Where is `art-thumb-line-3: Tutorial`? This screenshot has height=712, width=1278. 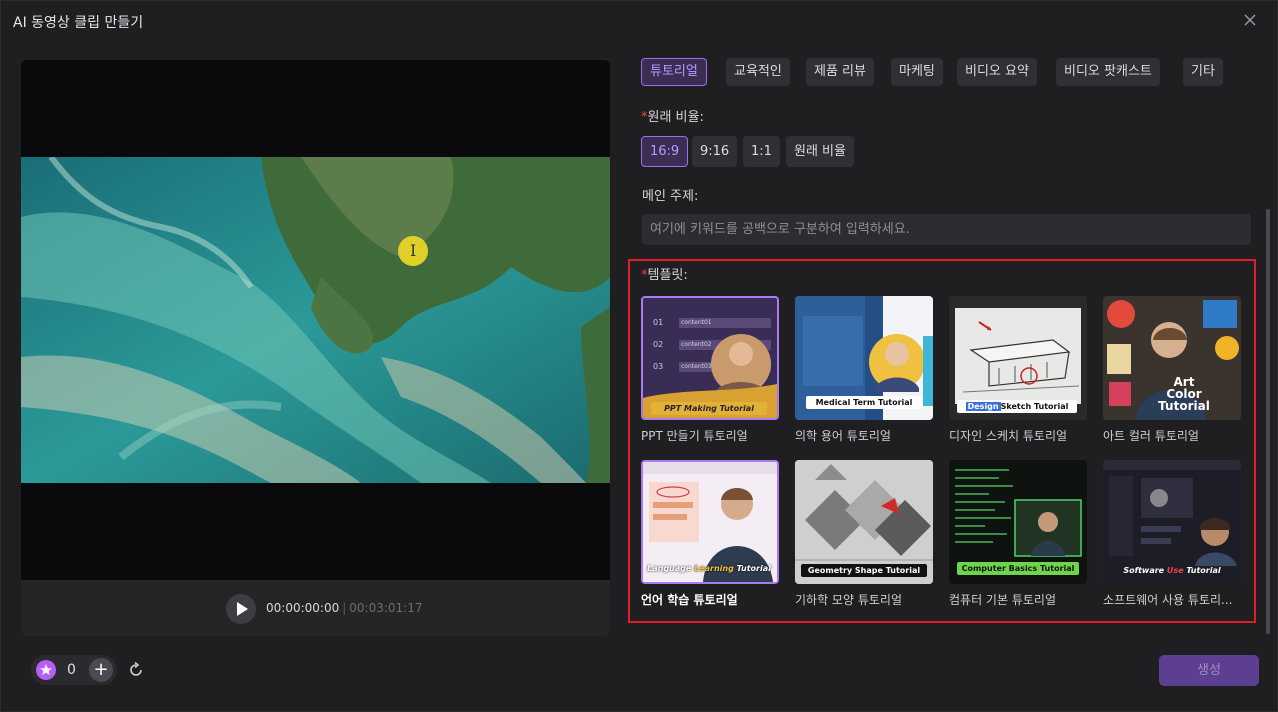
art-thumb-line-3: Tutorial is located at coordinates (1184, 406).